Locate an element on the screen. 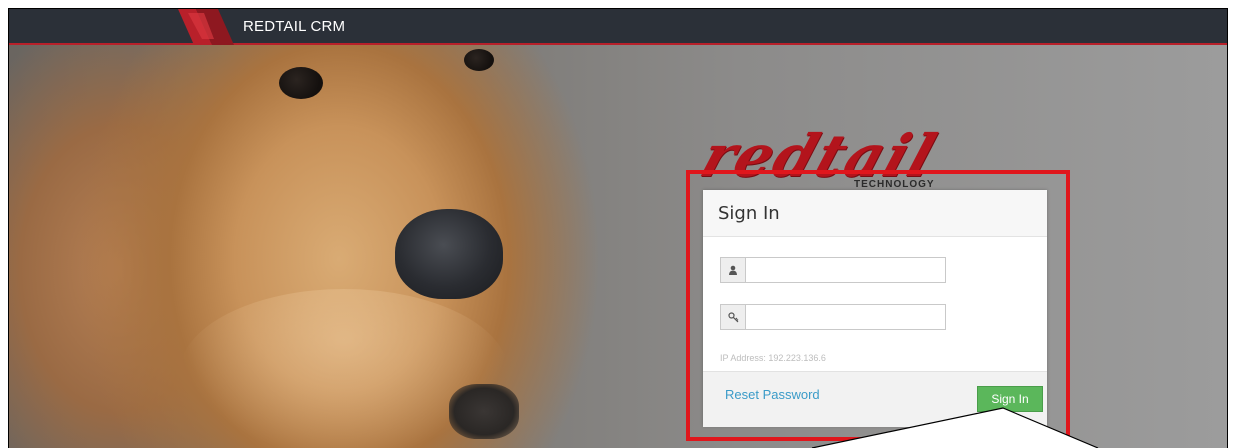  redtail-logo-icon is located at coordinates (204, 27).